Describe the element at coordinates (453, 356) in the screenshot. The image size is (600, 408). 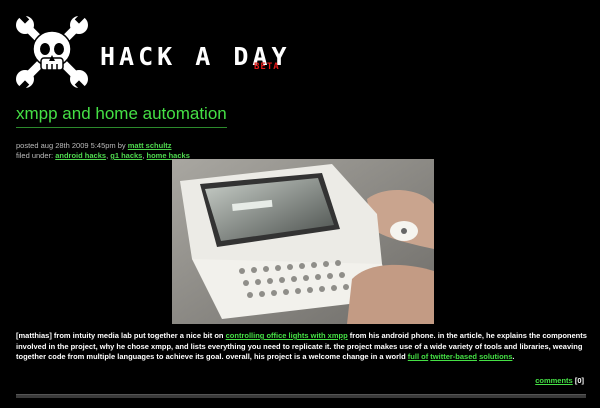
I see `twitter-based-link: twitter-based` at that location.